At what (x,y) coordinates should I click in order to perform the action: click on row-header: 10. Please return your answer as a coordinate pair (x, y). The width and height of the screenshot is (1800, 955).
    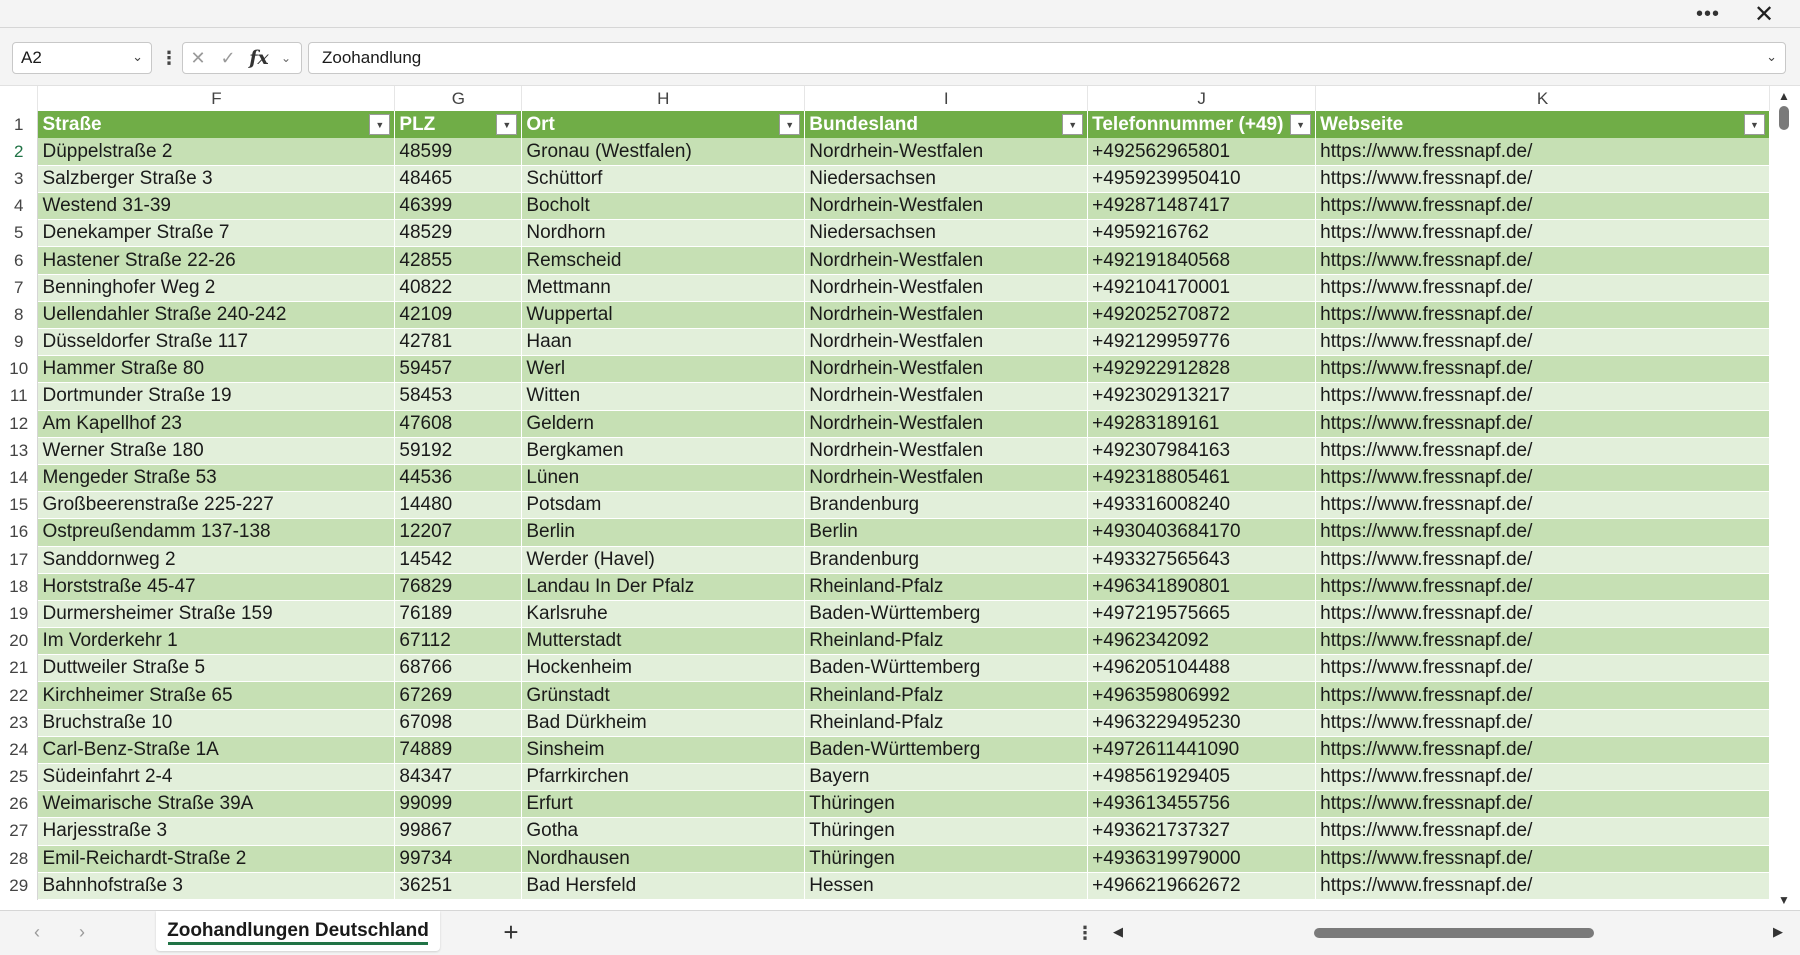
    Looking at the image, I should click on (19, 369).